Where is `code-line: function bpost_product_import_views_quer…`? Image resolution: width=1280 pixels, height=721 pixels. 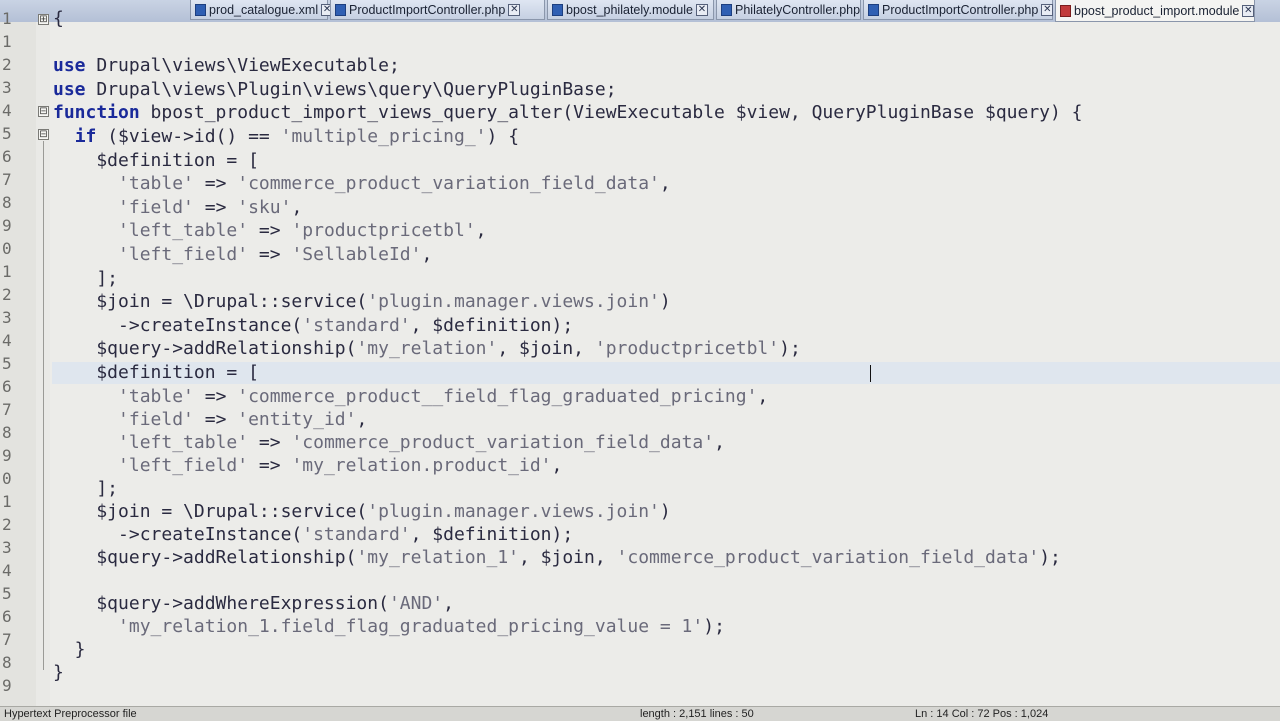
code-line: function bpost_product_import_views_quer… is located at coordinates (568, 113).